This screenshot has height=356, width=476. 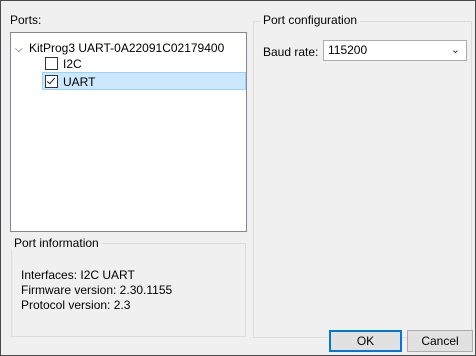 What do you see at coordinates (395, 50) in the screenshot?
I see `baud-rate-select: 115200 ⌄` at bounding box center [395, 50].